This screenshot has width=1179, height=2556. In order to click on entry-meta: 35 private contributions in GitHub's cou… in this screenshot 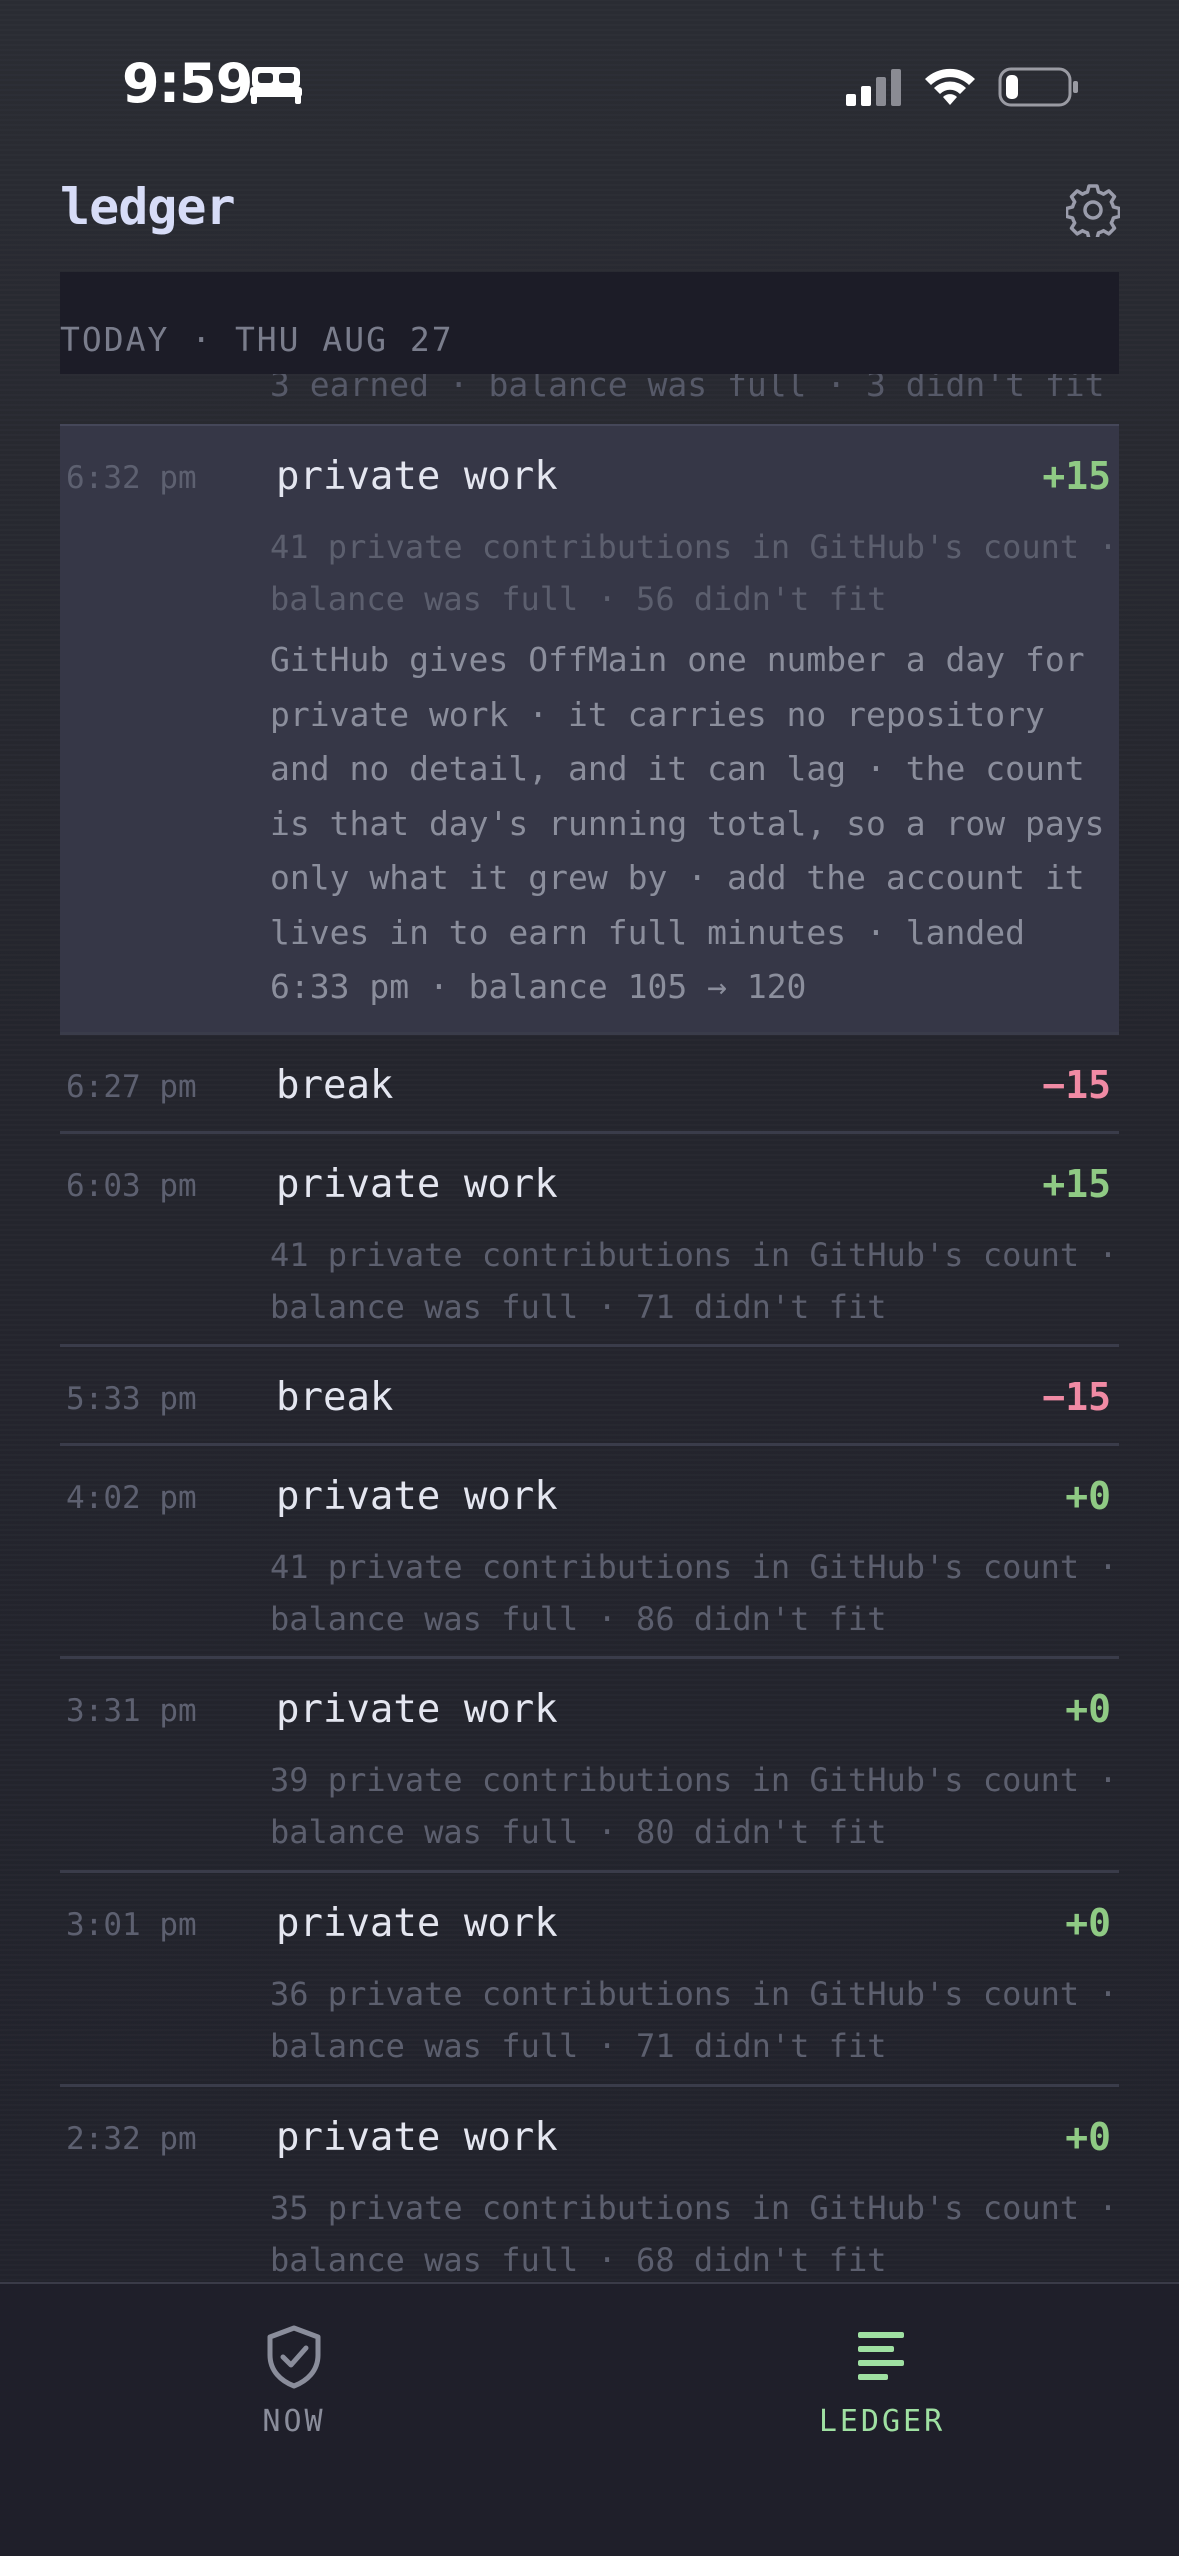, I will do `click(694, 2234)`.